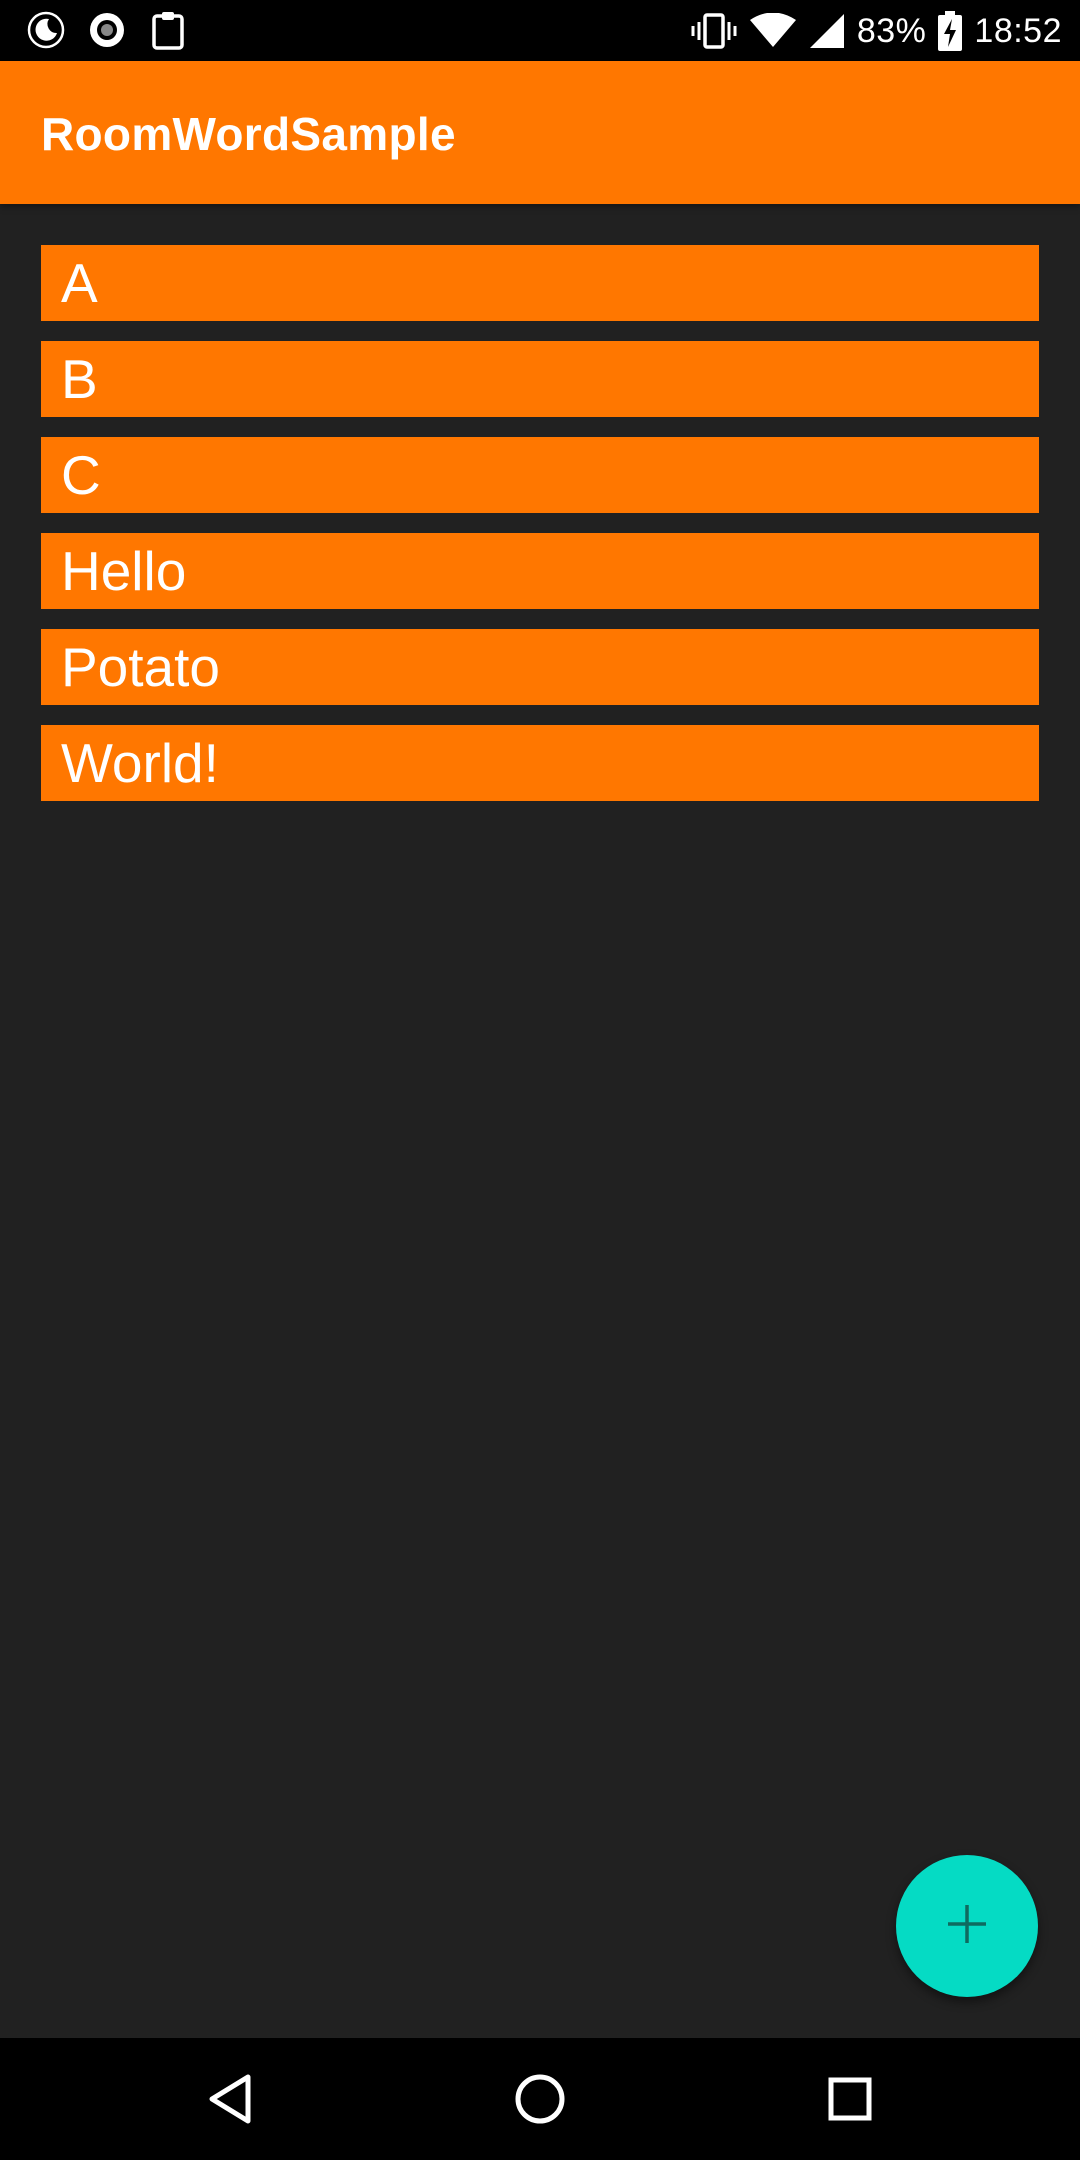 The image size is (1080, 2160). Describe the element at coordinates (540, 30) in the screenshot. I see `status-bar: 83% 18:52` at that location.